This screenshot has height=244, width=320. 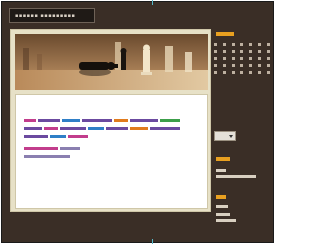 What do you see at coordinates (243, 125) in the screenshot?
I see `sidebar` at bounding box center [243, 125].